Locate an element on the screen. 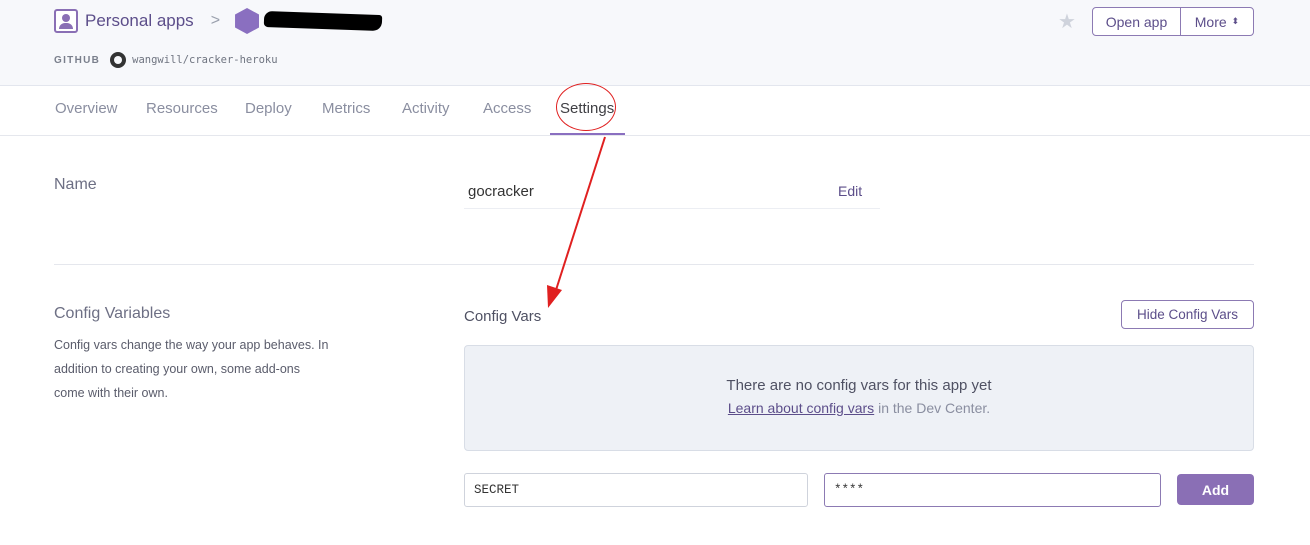 This screenshot has width=1310, height=545. more-button: More ⬍ is located at coordinates (1217, 21).